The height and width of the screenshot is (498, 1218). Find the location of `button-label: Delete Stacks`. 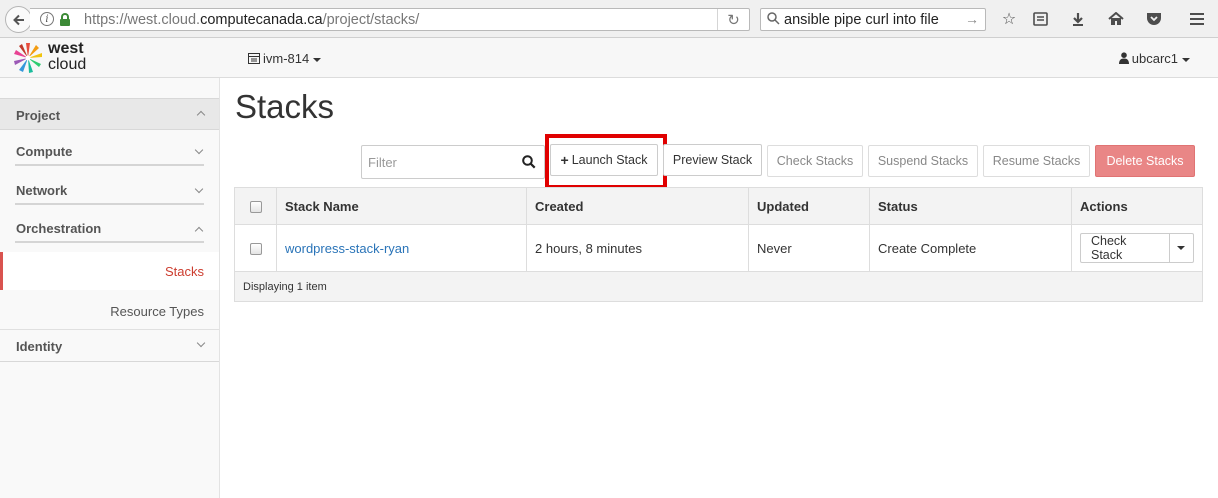

button-label: Delete Stacks is located at coordinates (1145, 161).